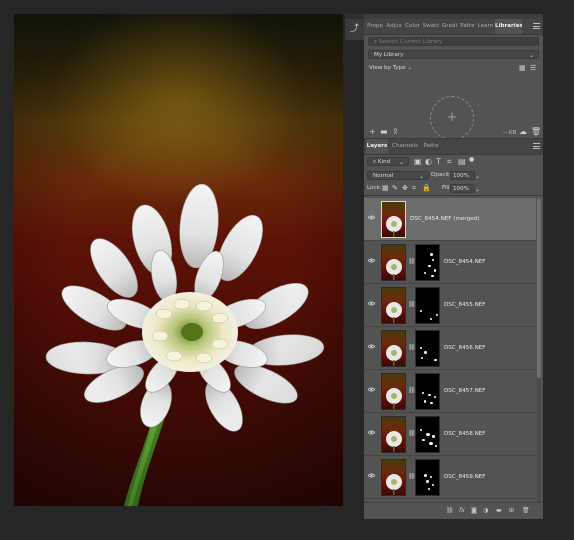 Image resolution: width=574 pixels, height=540 pixels. What do you see at coordinates (377, 146) in the screenshot?
I see `tab-layers: Layers` at bounding box center [377, 146].